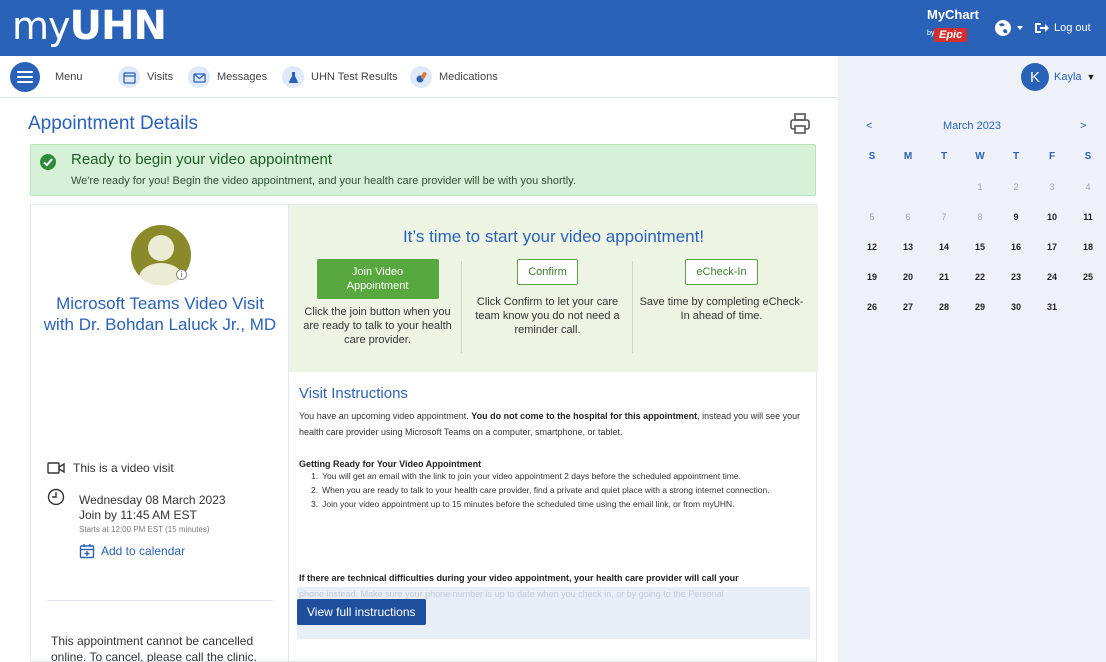  What do you see at coordinates (944, 247) in the screenshot?
I see `calendar-day: 14` at bounding box center [944, 247].